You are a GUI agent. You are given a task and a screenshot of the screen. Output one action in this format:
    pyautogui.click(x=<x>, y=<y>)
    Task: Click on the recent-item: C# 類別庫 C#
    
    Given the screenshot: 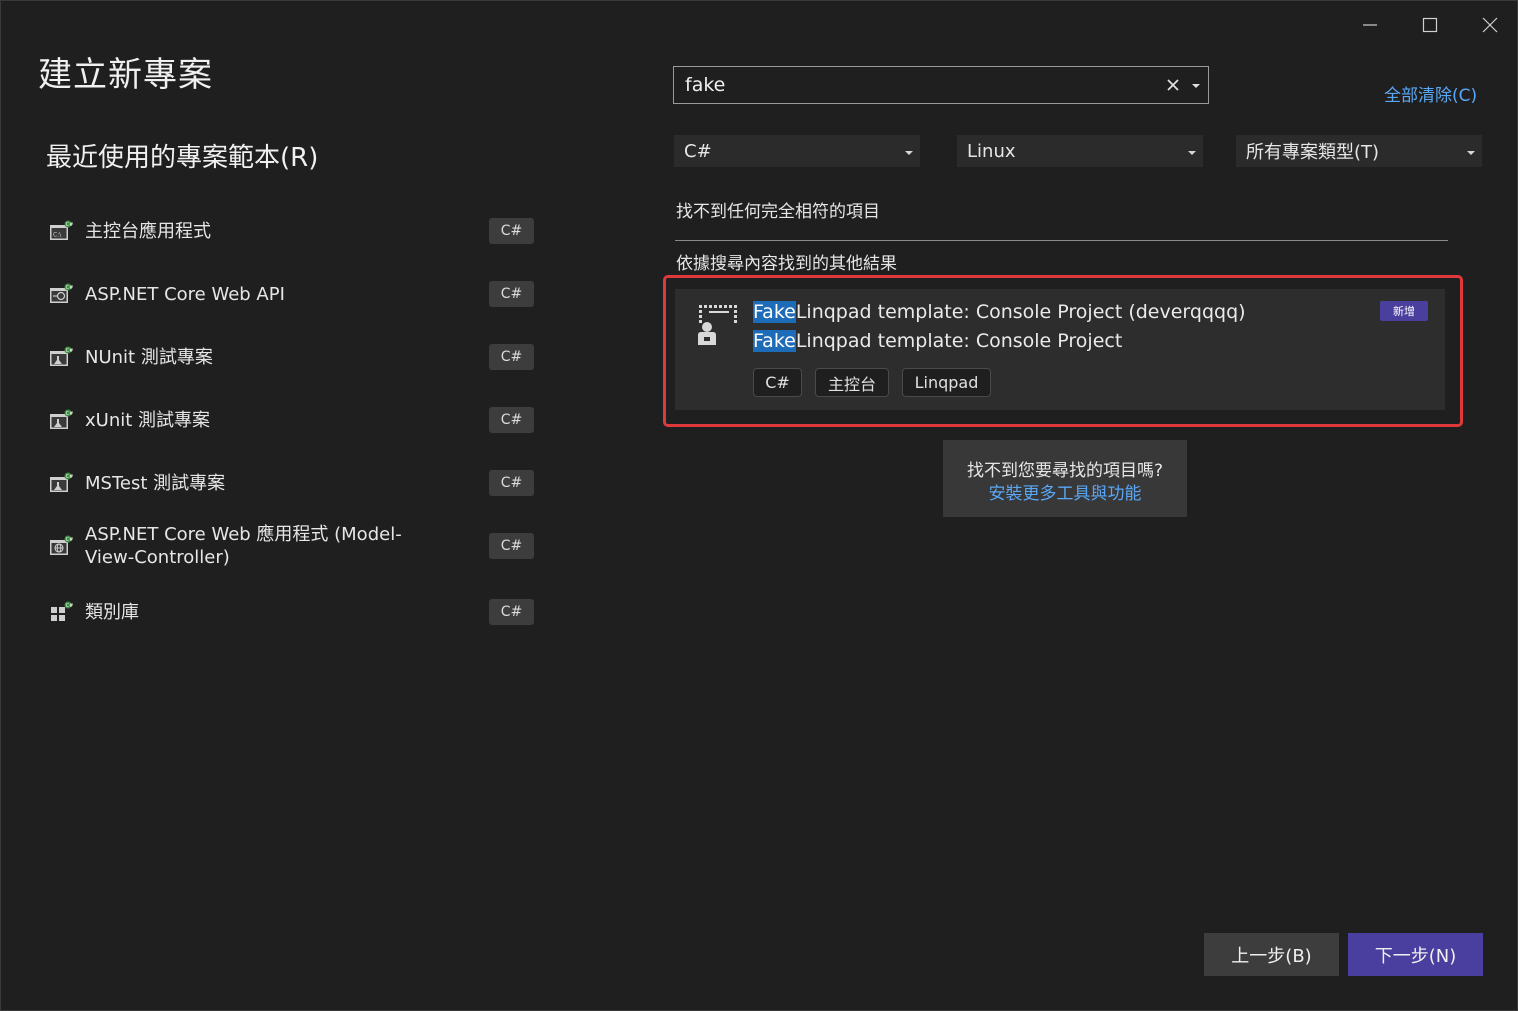 What is the action you would take?
    pyautogui.click(x=291, y=612)
    